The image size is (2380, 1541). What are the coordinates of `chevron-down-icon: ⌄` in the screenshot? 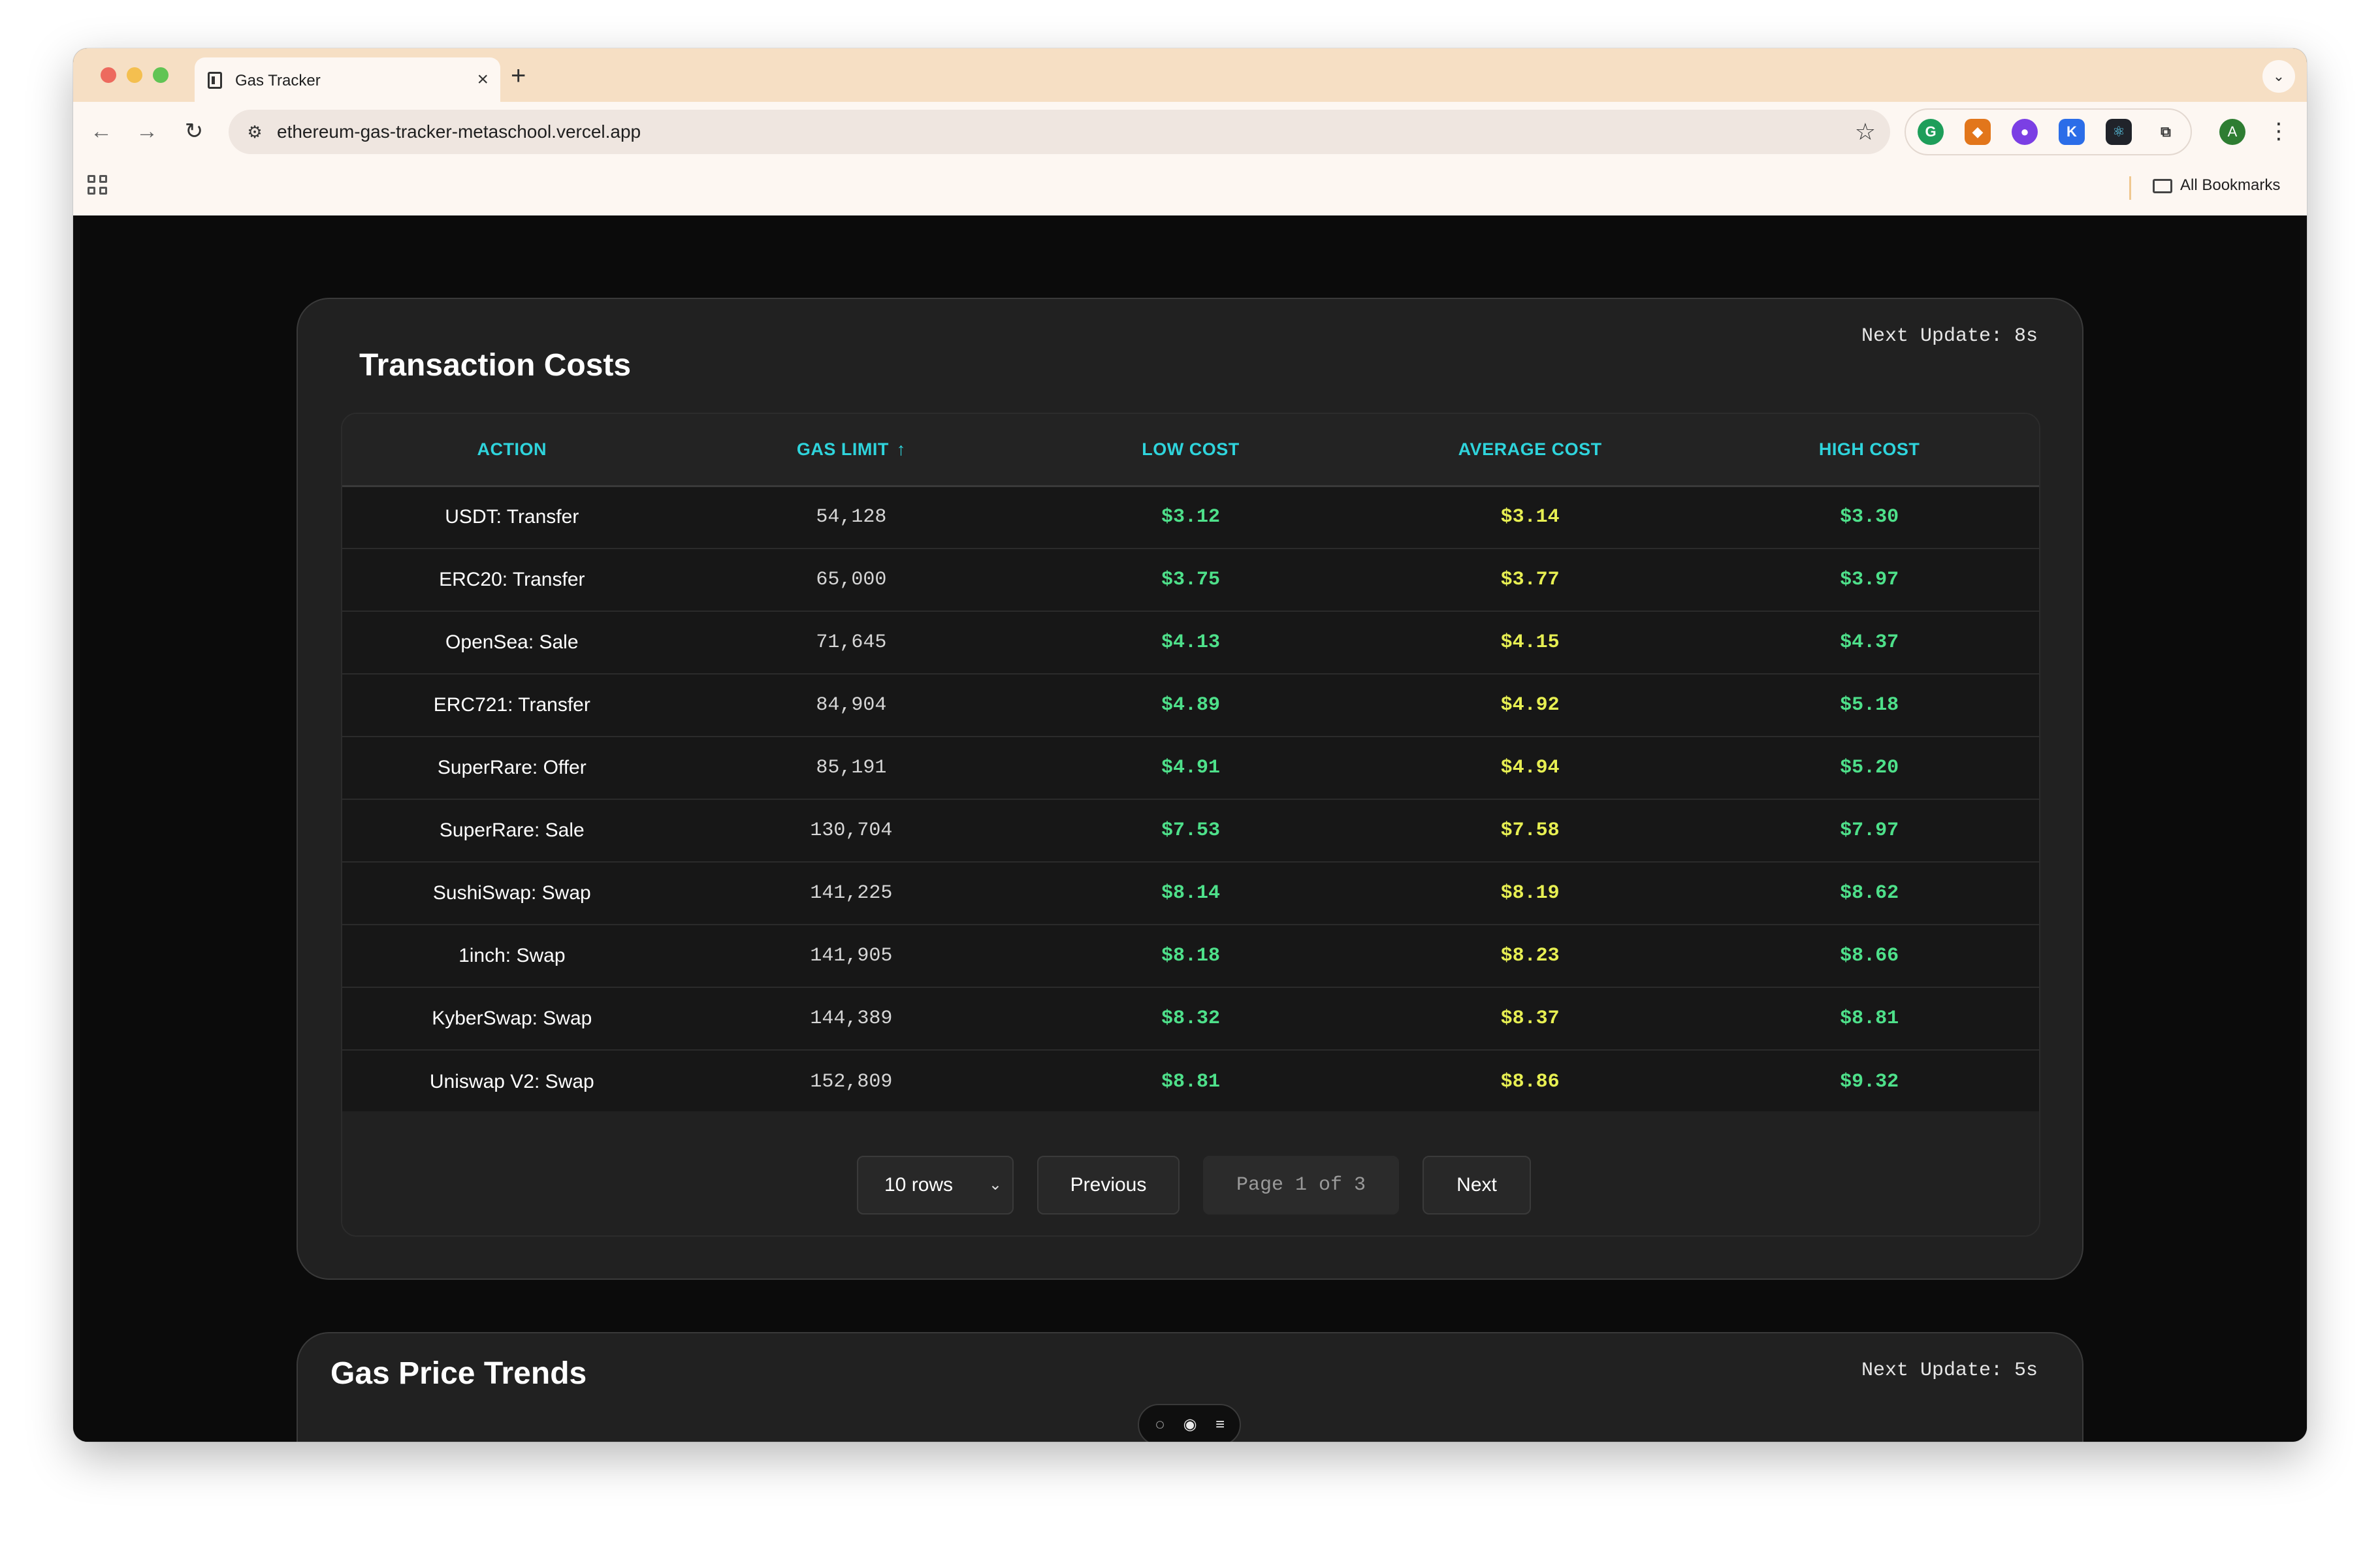 It's located at (995, 1185).